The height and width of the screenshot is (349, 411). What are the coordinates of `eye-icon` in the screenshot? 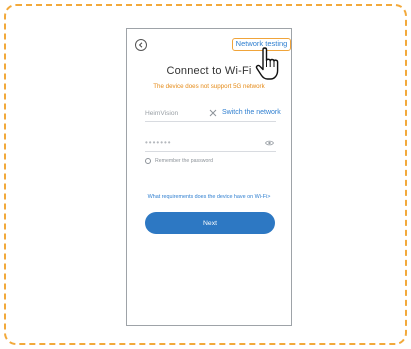 It's located at (269, 143).